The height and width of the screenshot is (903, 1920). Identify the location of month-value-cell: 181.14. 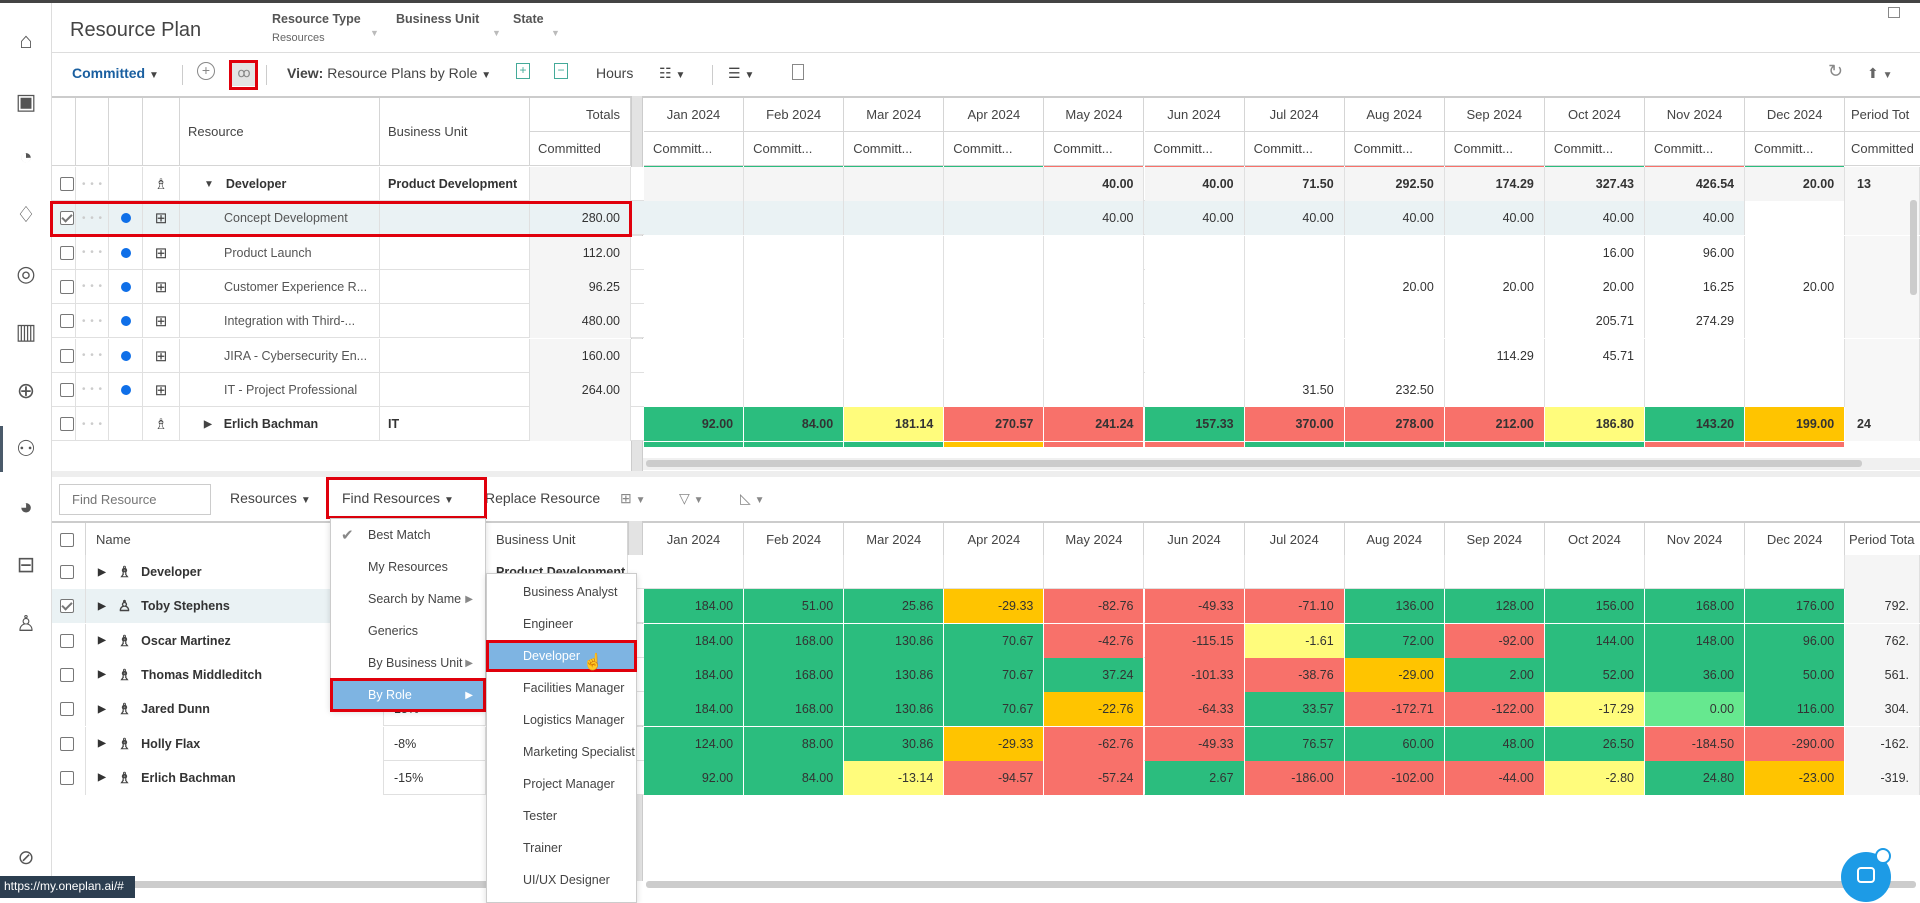
(894, 424).